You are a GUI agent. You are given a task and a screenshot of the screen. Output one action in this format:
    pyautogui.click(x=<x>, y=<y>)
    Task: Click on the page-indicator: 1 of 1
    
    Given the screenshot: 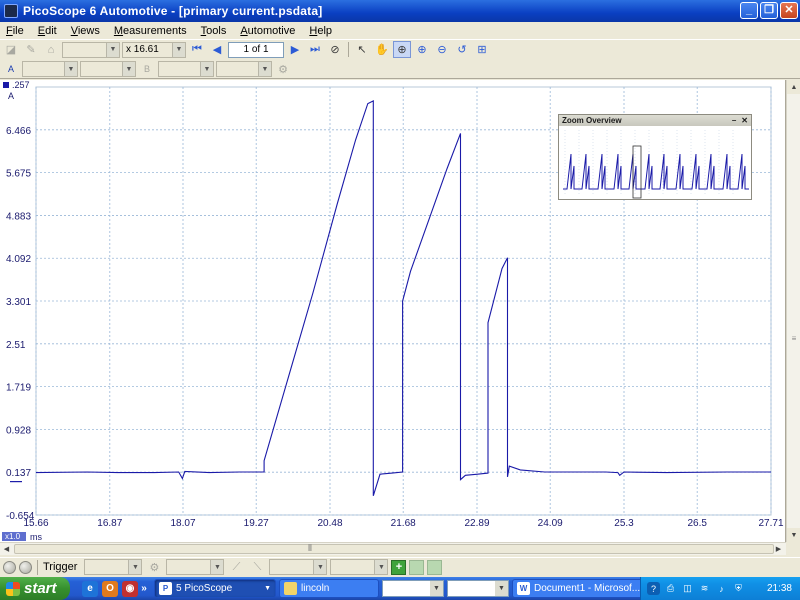 What is the action you would take?
    pyautogui.click(x=256, y=49)
    